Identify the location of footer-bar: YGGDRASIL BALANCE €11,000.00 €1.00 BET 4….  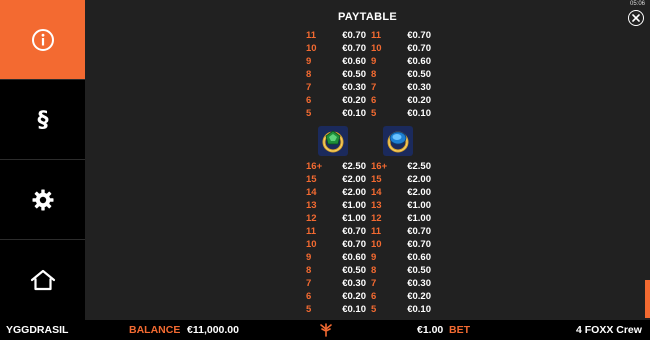
(325, 330).